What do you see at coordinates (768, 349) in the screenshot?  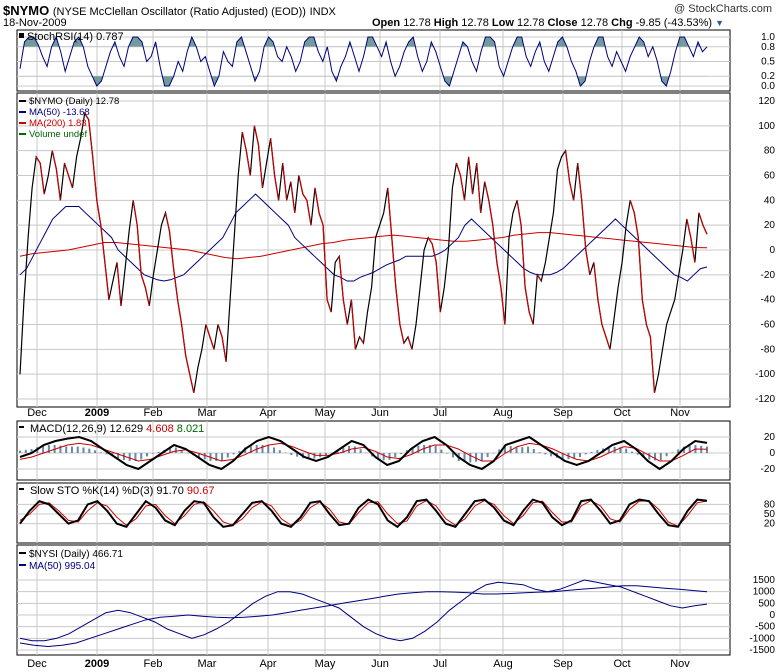 I see `y-tick-label: -80` at bounding box center [768, 349].